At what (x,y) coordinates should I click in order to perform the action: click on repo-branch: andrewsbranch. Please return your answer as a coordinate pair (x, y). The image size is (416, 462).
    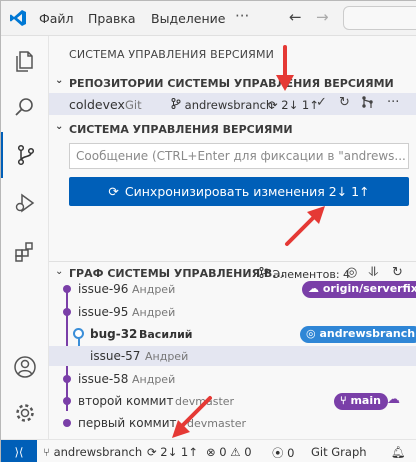
    Looking at the image, I should click on (222, 105).